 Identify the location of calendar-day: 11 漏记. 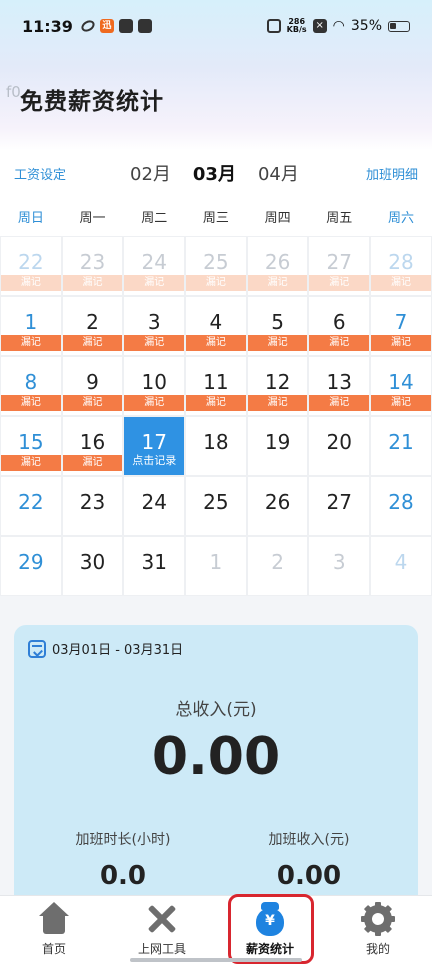
(216, 386).